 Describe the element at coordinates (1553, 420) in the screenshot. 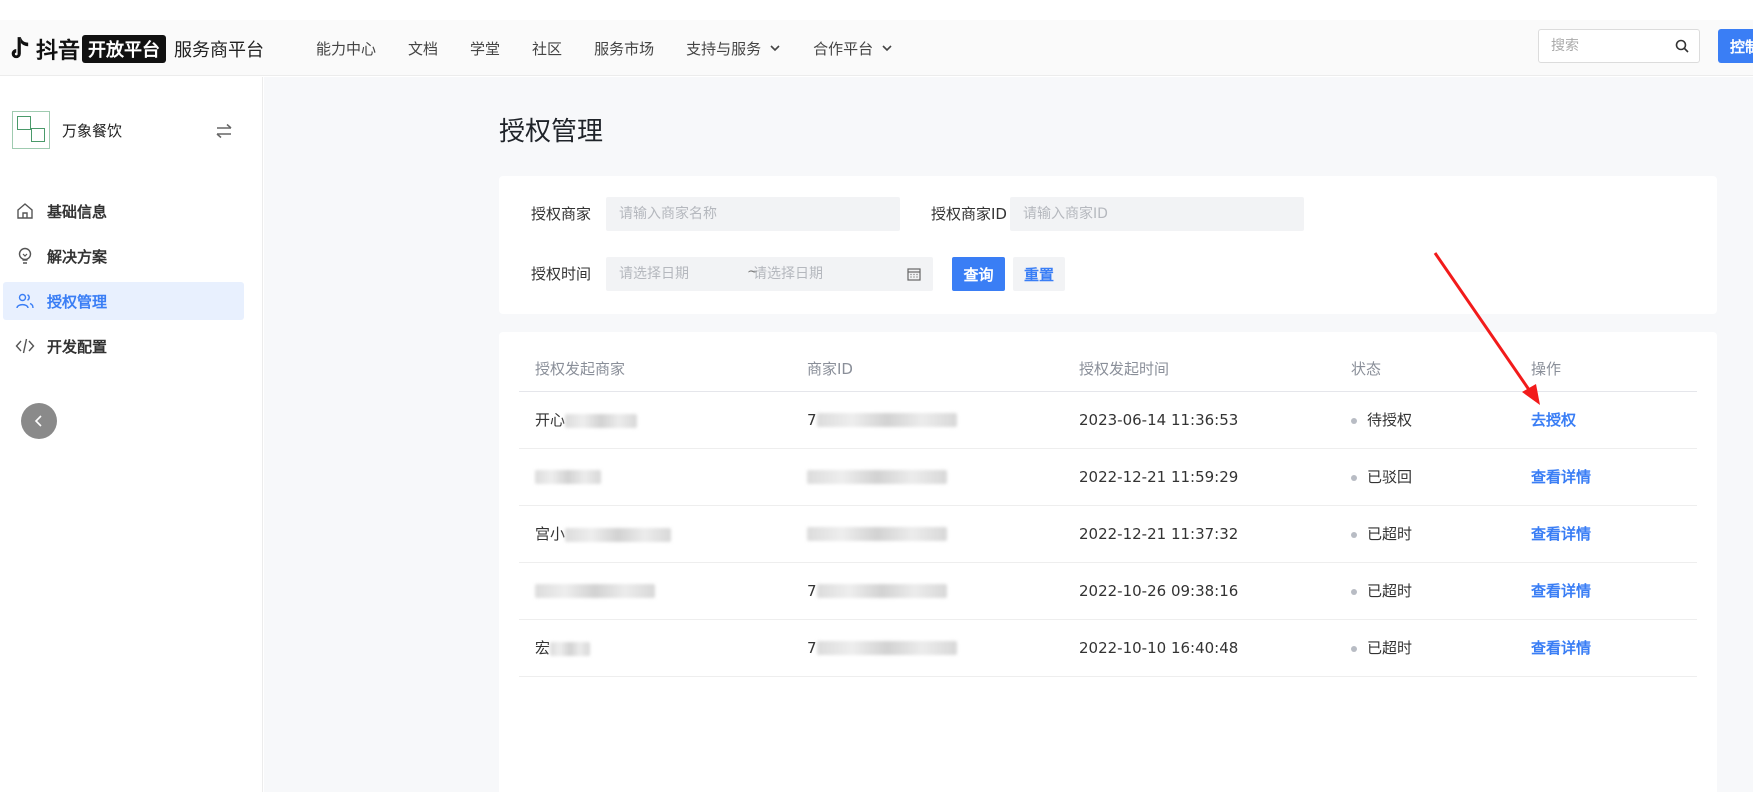

I see `authorize-link: 去授权` at that location.